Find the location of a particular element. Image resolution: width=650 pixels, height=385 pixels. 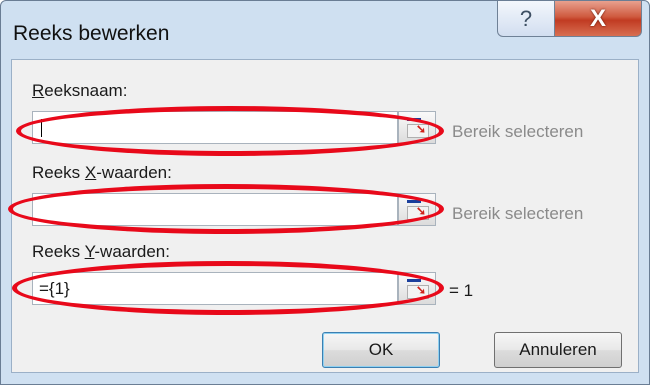

help-button: ? is located at coordinates (526, 19).